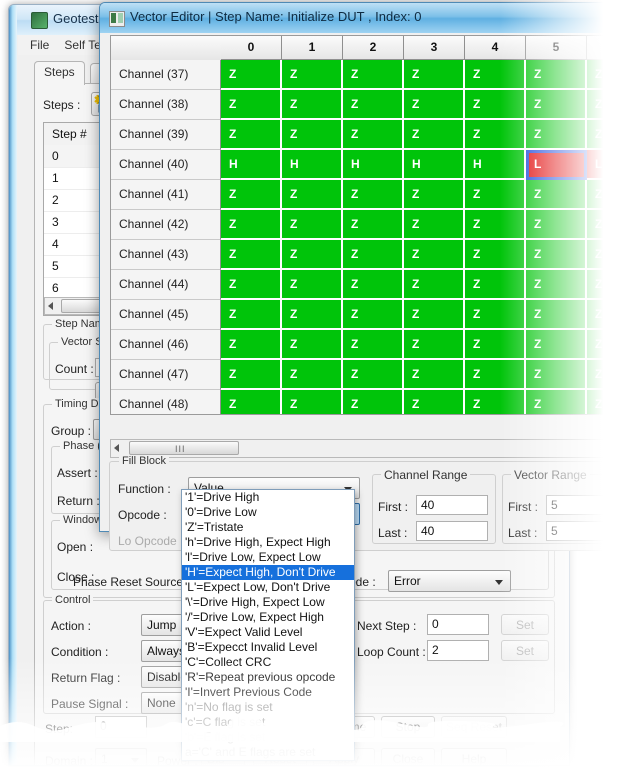 The width and height of the screenshot is (620, 778). I want to click on vector-column-header: 3, so click(434, 48).